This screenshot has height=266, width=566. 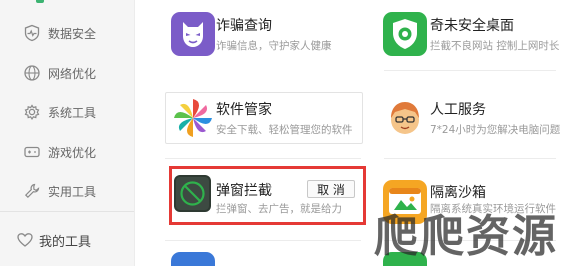 What do you see at coordinates (267, 195) in the screenshot?
I see `highlight-box` at bounding box center [267, 195].